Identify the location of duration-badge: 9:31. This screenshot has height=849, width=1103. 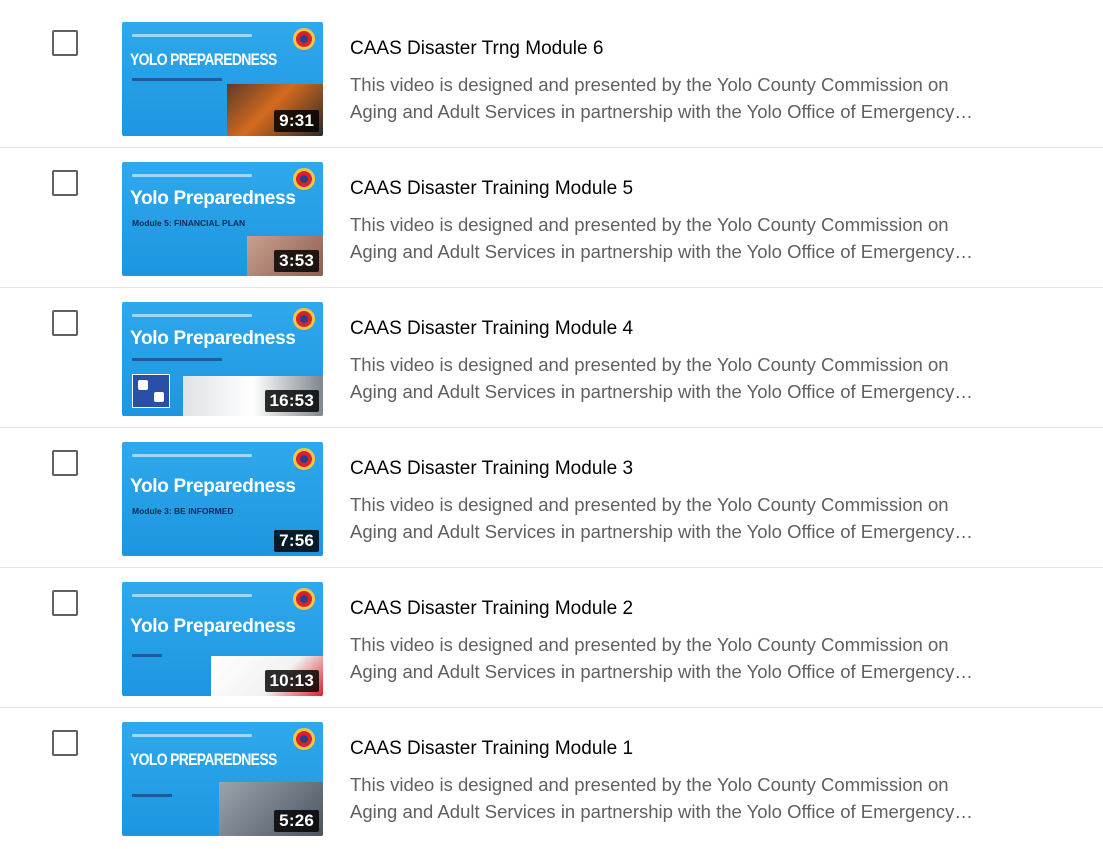
(296, 121).